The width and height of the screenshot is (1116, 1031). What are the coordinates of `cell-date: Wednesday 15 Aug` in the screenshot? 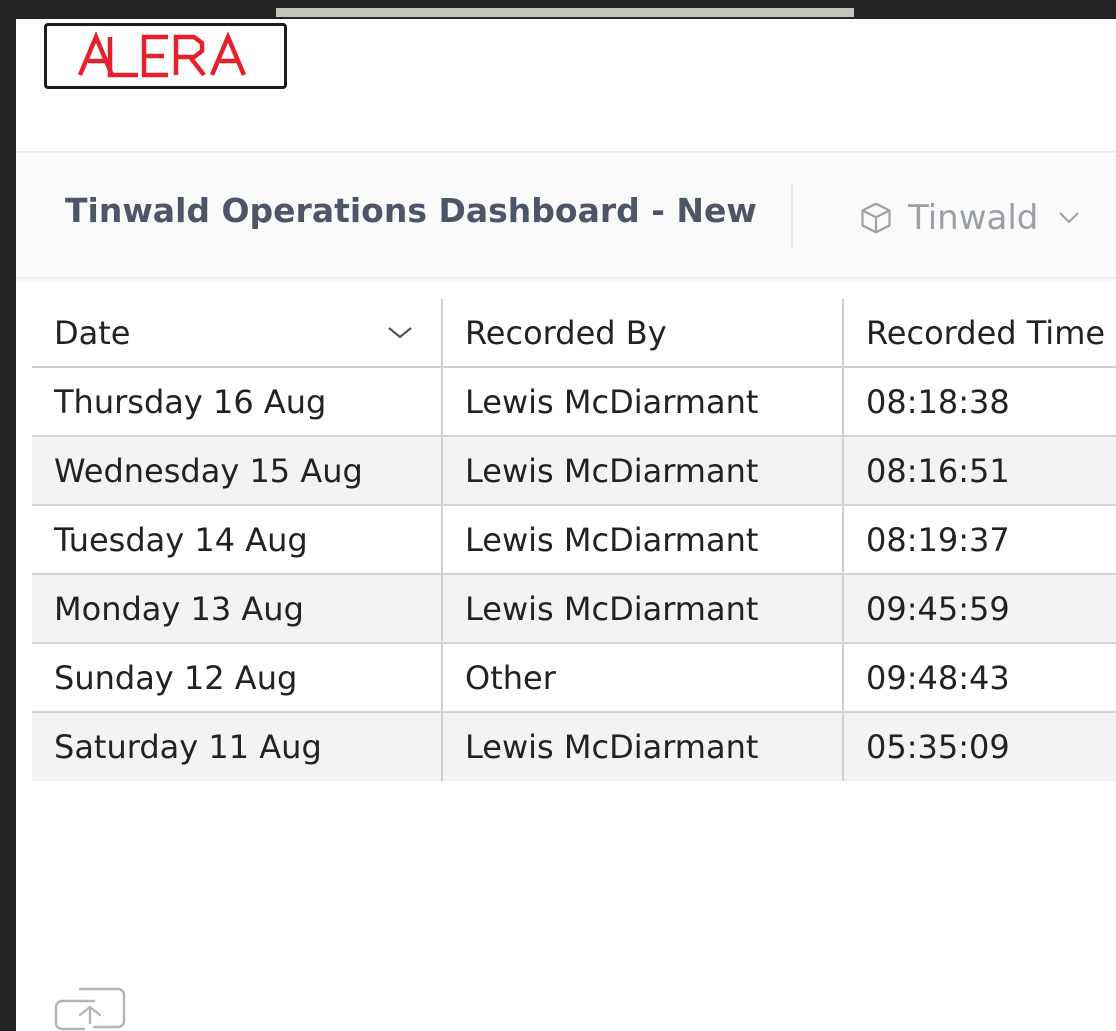 It's located at (237, 471).